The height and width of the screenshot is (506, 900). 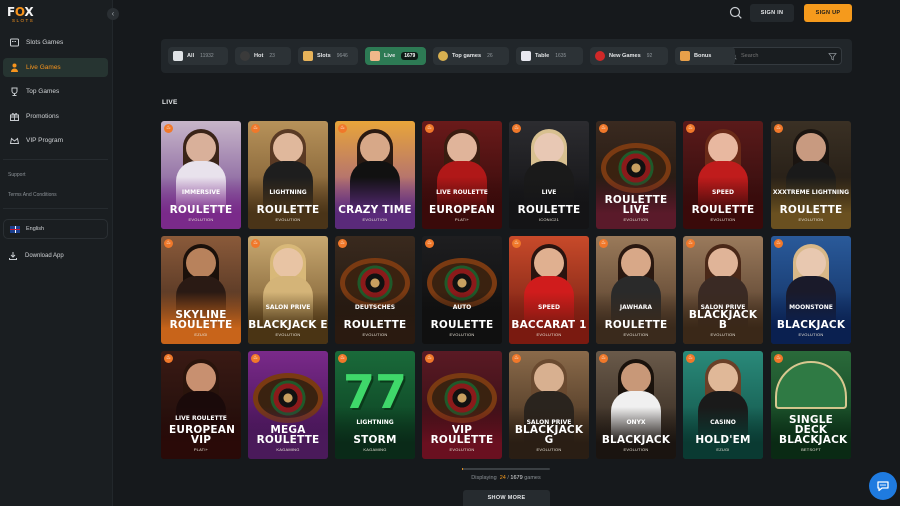 What do you see at coordinates (549, 405) in the screenshot?
I see `game-card: ♨ SALON PRIVE BLACKJACK G EVOLUTION` at bounding box center [549, 405].